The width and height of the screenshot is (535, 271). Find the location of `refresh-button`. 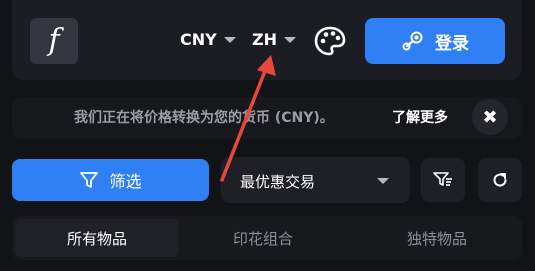

refresh-button is located at coordinates (500, 180).